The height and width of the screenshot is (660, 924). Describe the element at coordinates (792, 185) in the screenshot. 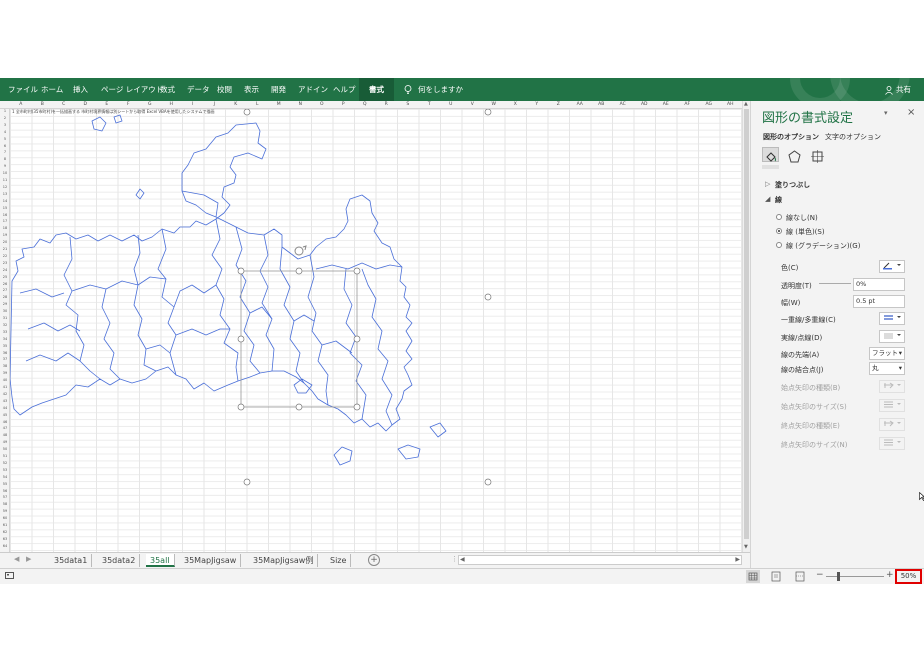

I see `fill-section-header: 塗りつぶし` at that location.